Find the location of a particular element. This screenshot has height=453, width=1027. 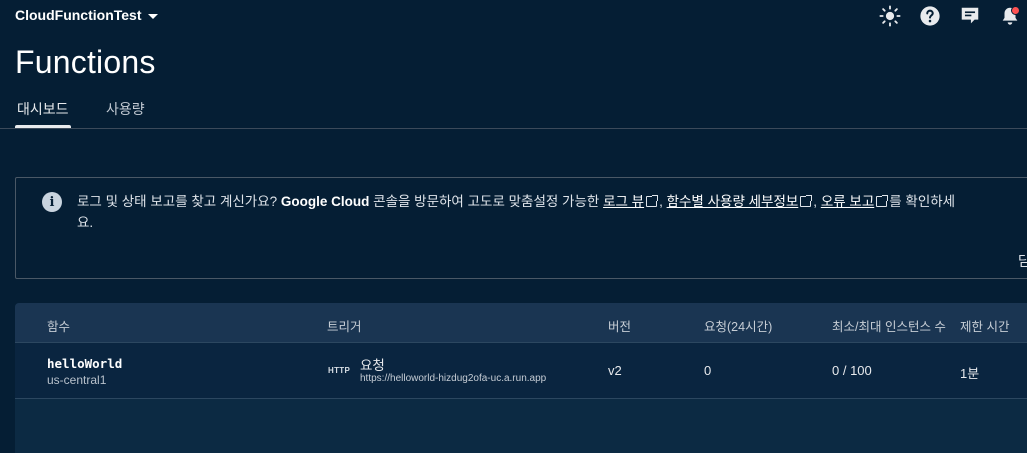

banner-text-mid: 콘솔을 방문하여 고도로 맞춤설정 가능한 is located at coordinates (486, 201).